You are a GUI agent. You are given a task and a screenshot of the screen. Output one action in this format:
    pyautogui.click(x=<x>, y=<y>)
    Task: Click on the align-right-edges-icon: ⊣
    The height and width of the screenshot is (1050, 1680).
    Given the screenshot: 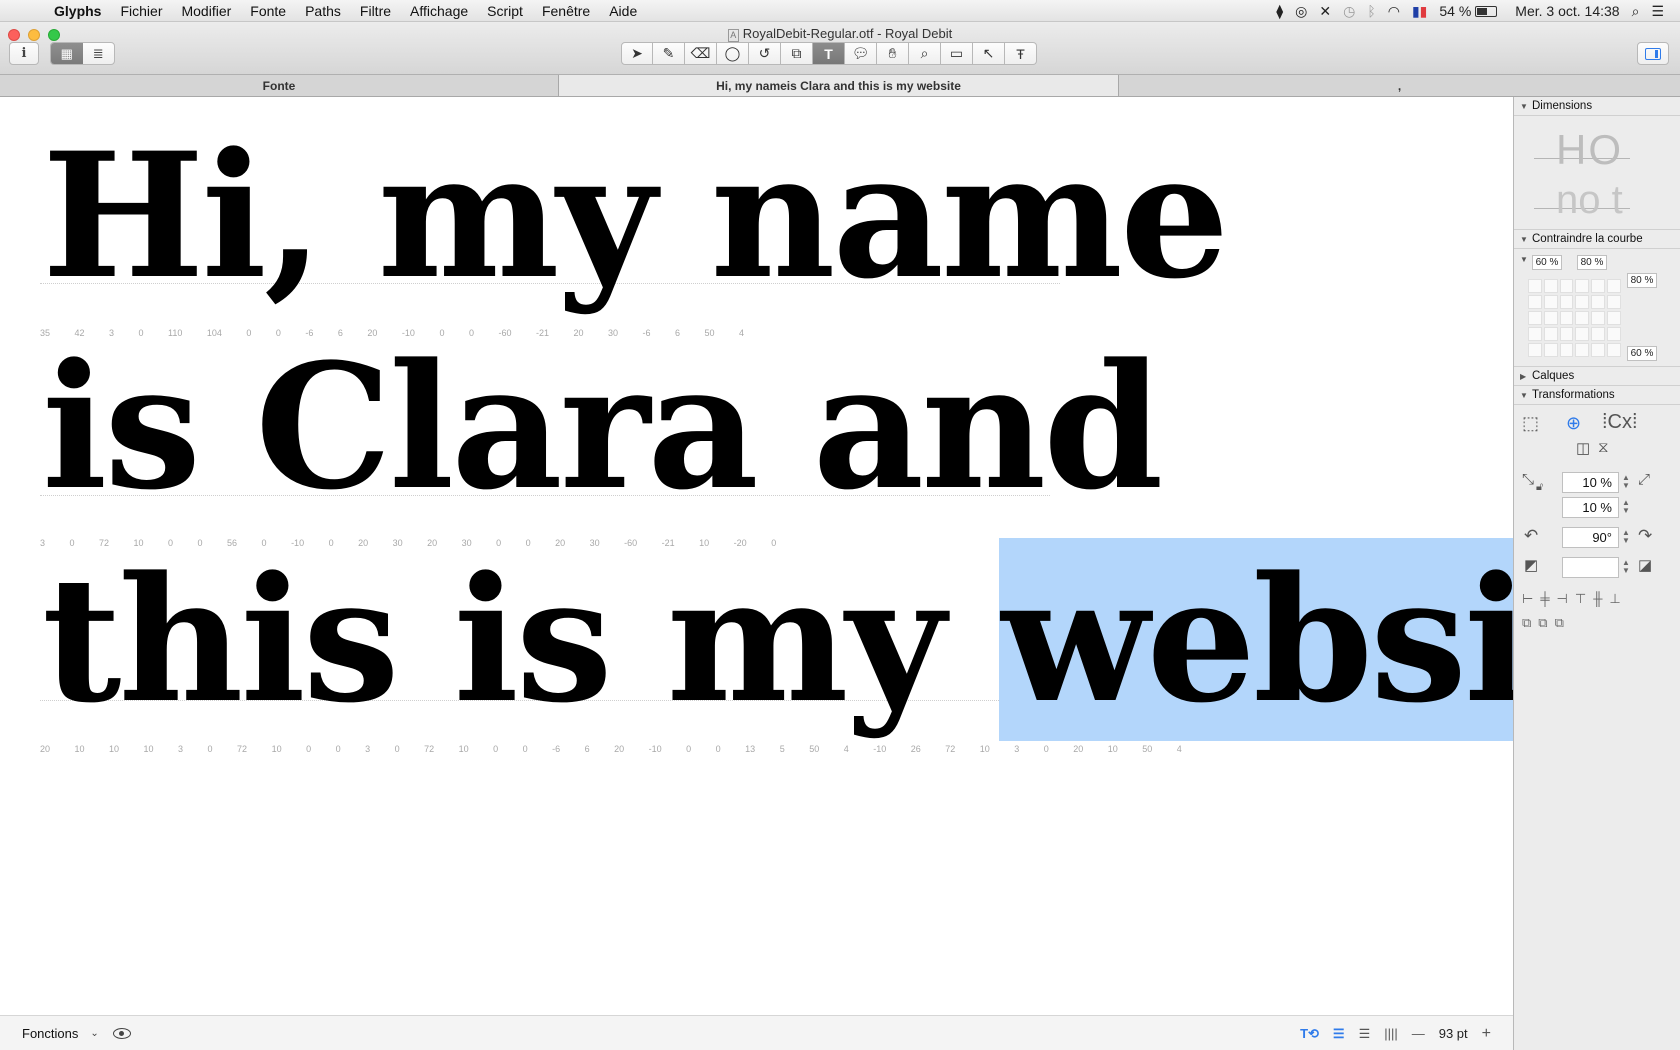 What is the action you would take?
    pyautogui.click(x=1562, y=599)
    